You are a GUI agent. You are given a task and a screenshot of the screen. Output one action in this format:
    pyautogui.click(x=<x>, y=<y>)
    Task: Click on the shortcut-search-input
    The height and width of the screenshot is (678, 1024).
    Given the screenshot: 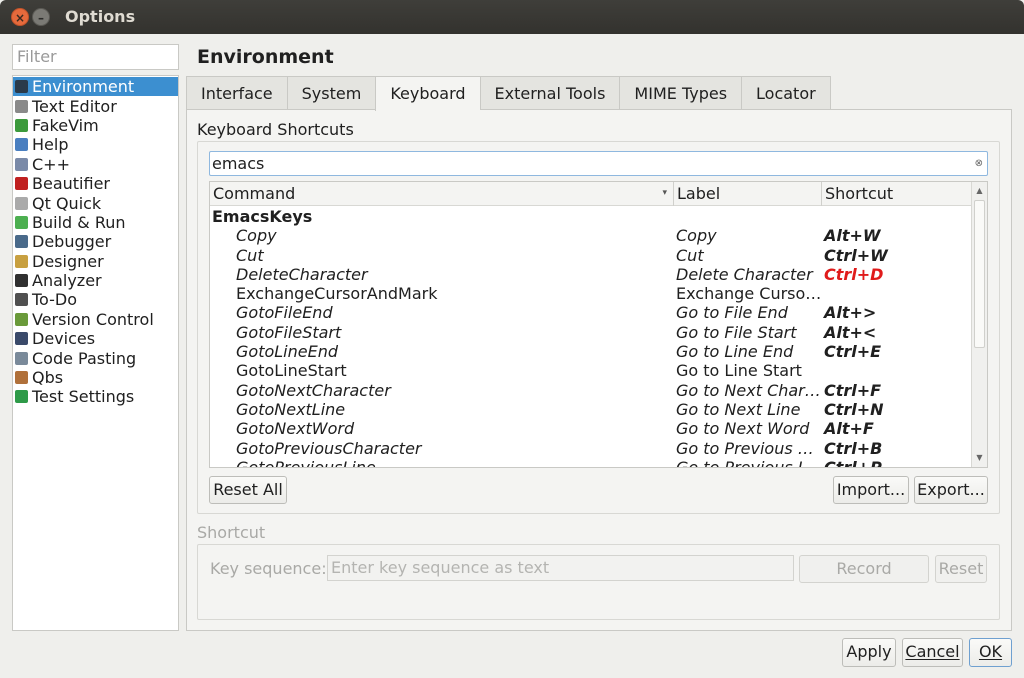 What is the action you would take?
    pyautogui.click(x=580, y=163)
    